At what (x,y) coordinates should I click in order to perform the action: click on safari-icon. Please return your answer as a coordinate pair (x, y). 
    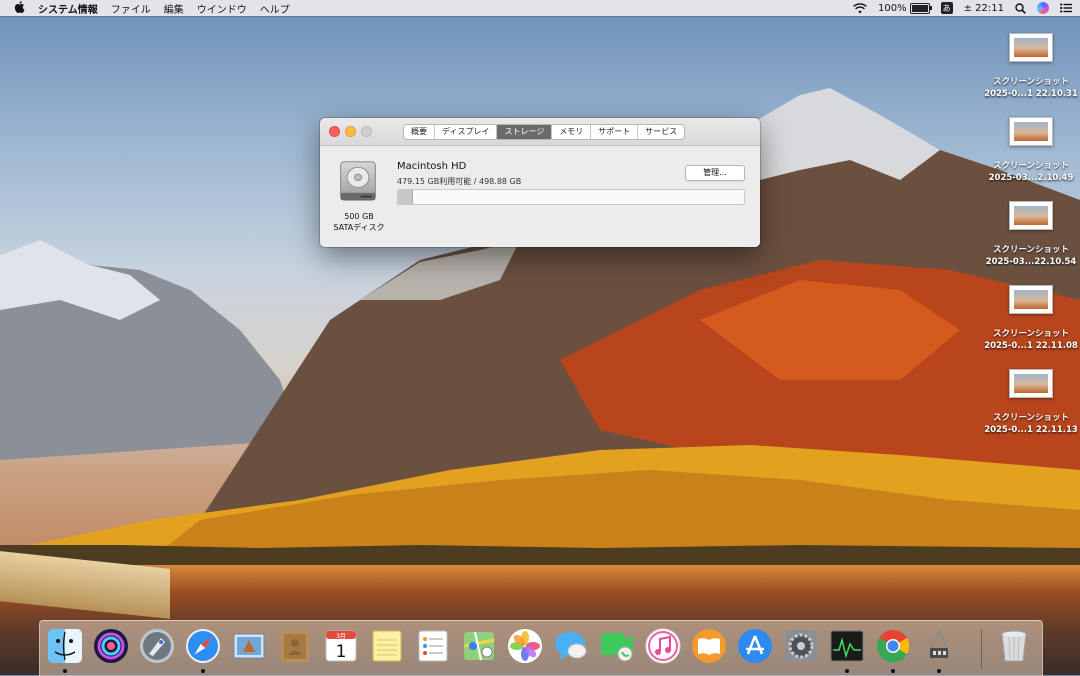
    Looking at the image, I should click on (203, 646).